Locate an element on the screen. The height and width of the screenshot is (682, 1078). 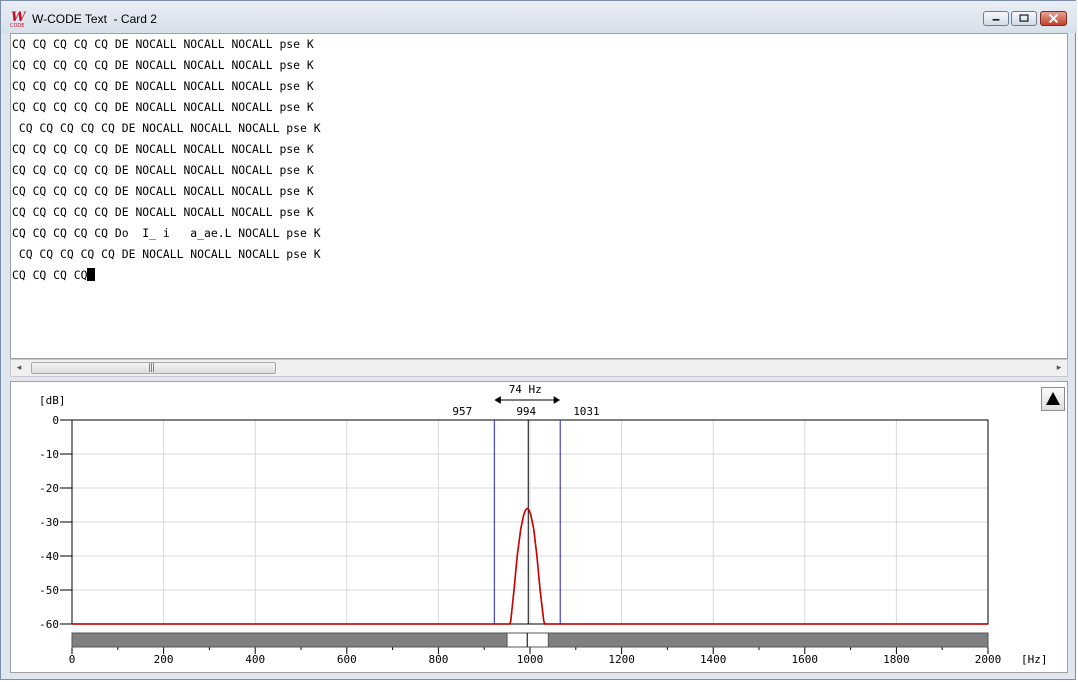
y-axis: 0 -10 -20 -30 -40 -50 -60 is located at coordinates (55, 522).